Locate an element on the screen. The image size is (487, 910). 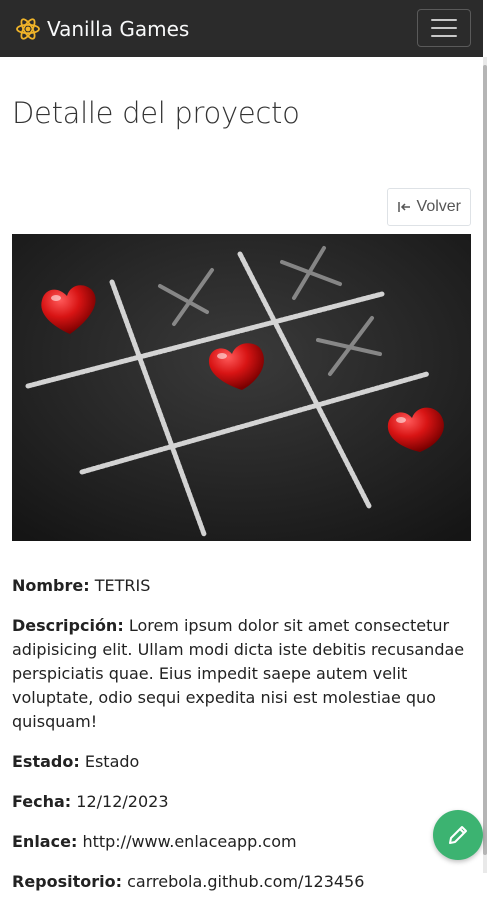
field-estado: Estado is located at coordinates (241, 762).